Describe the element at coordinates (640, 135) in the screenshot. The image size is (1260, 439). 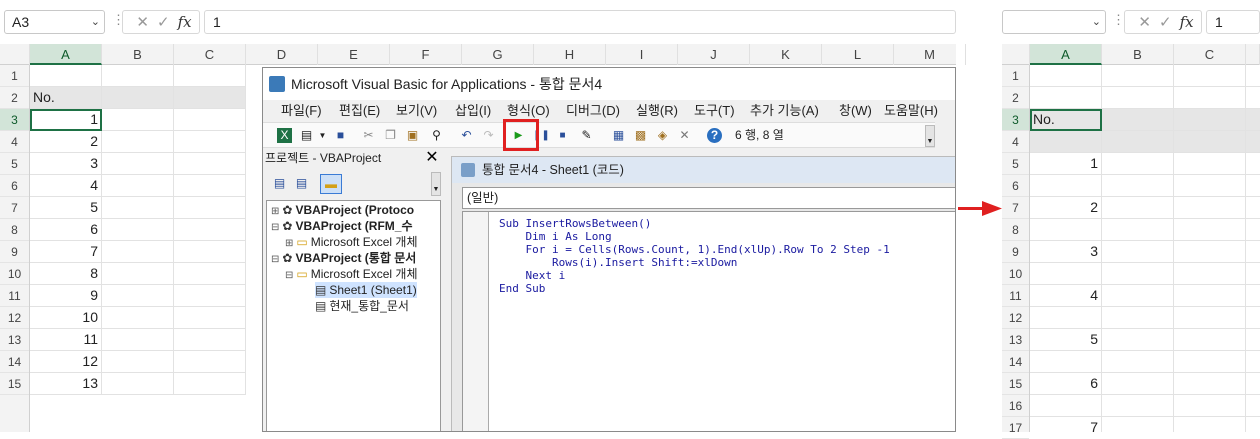
I see `properties-icon: ▩` at that location.